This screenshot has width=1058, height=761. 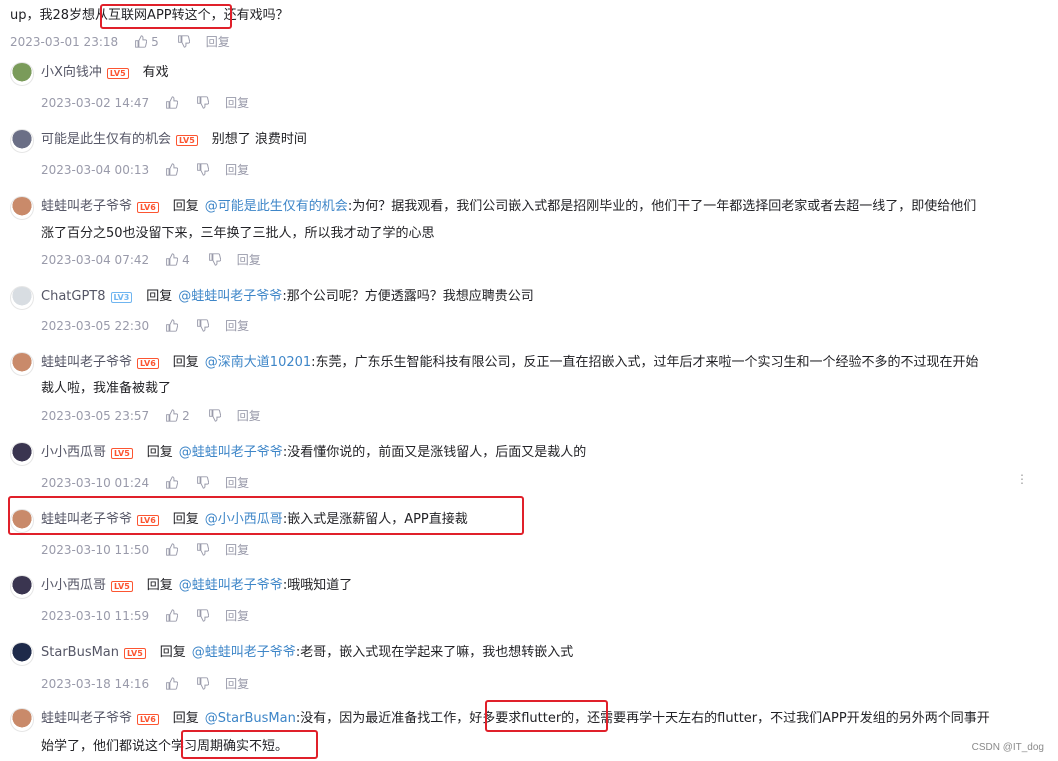 I want to click on comment-meta: 2023-03-10 11:59 回复, so click(x=145, y=615).